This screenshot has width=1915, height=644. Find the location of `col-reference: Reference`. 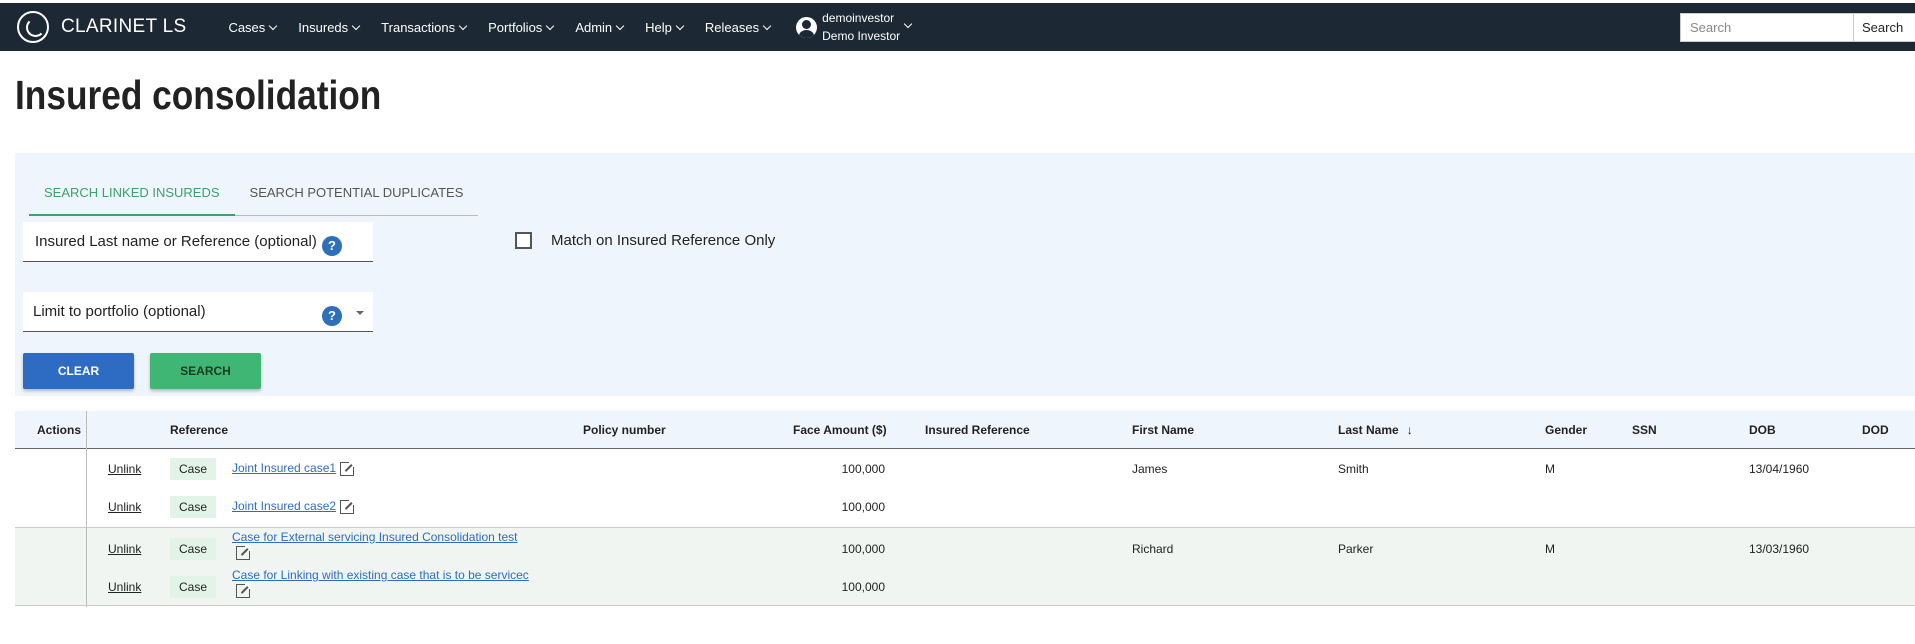

col-reference: Reference is located at coordinates (199, 430).